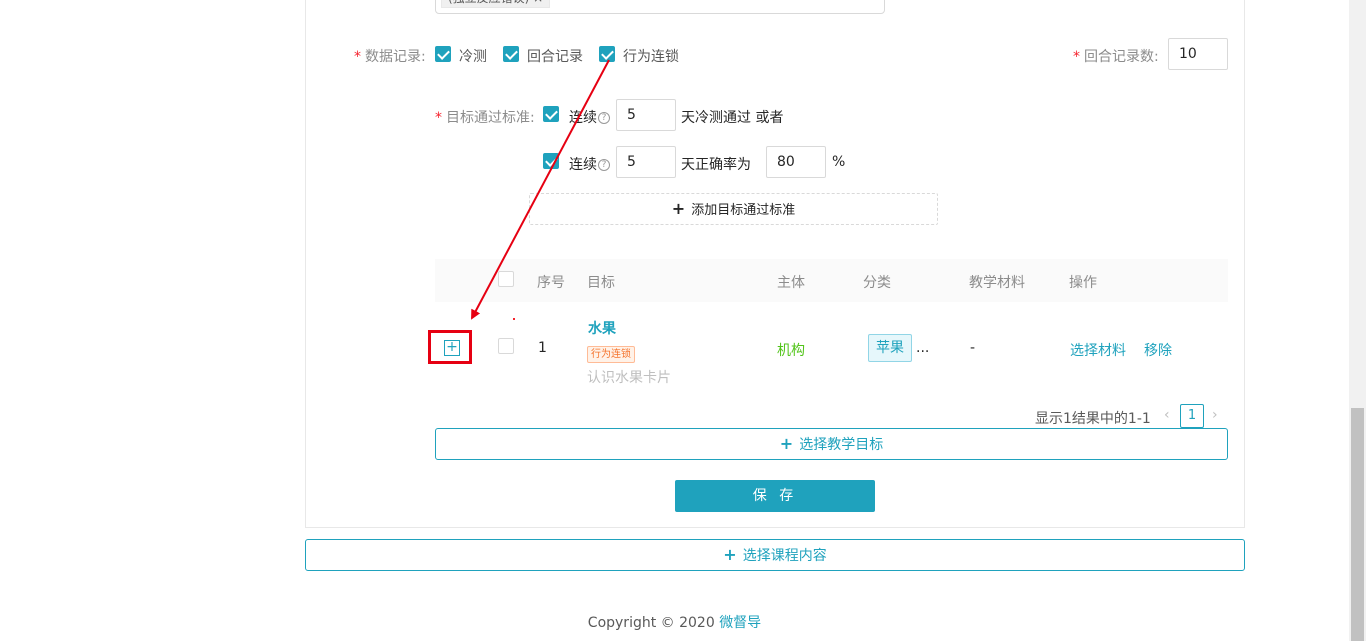  Describe the element at coordinates (540, 189) in the screenshot. I see `annotation-arrow-icon` at that location.